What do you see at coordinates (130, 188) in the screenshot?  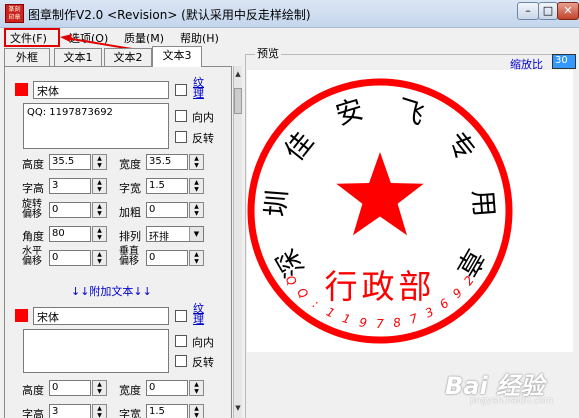 I see `char-width-label-1: 字宽` at bounding box center [130, 188].